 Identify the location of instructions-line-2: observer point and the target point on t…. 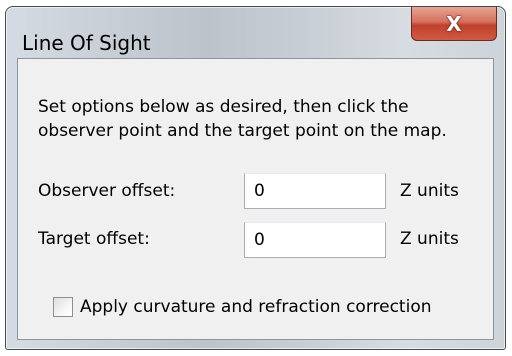
(242, 131).